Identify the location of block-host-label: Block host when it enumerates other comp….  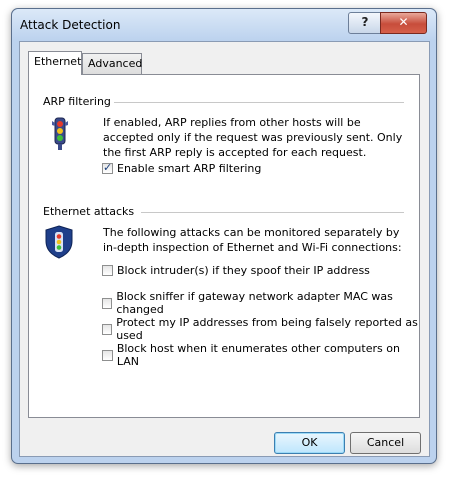
(258, 355).